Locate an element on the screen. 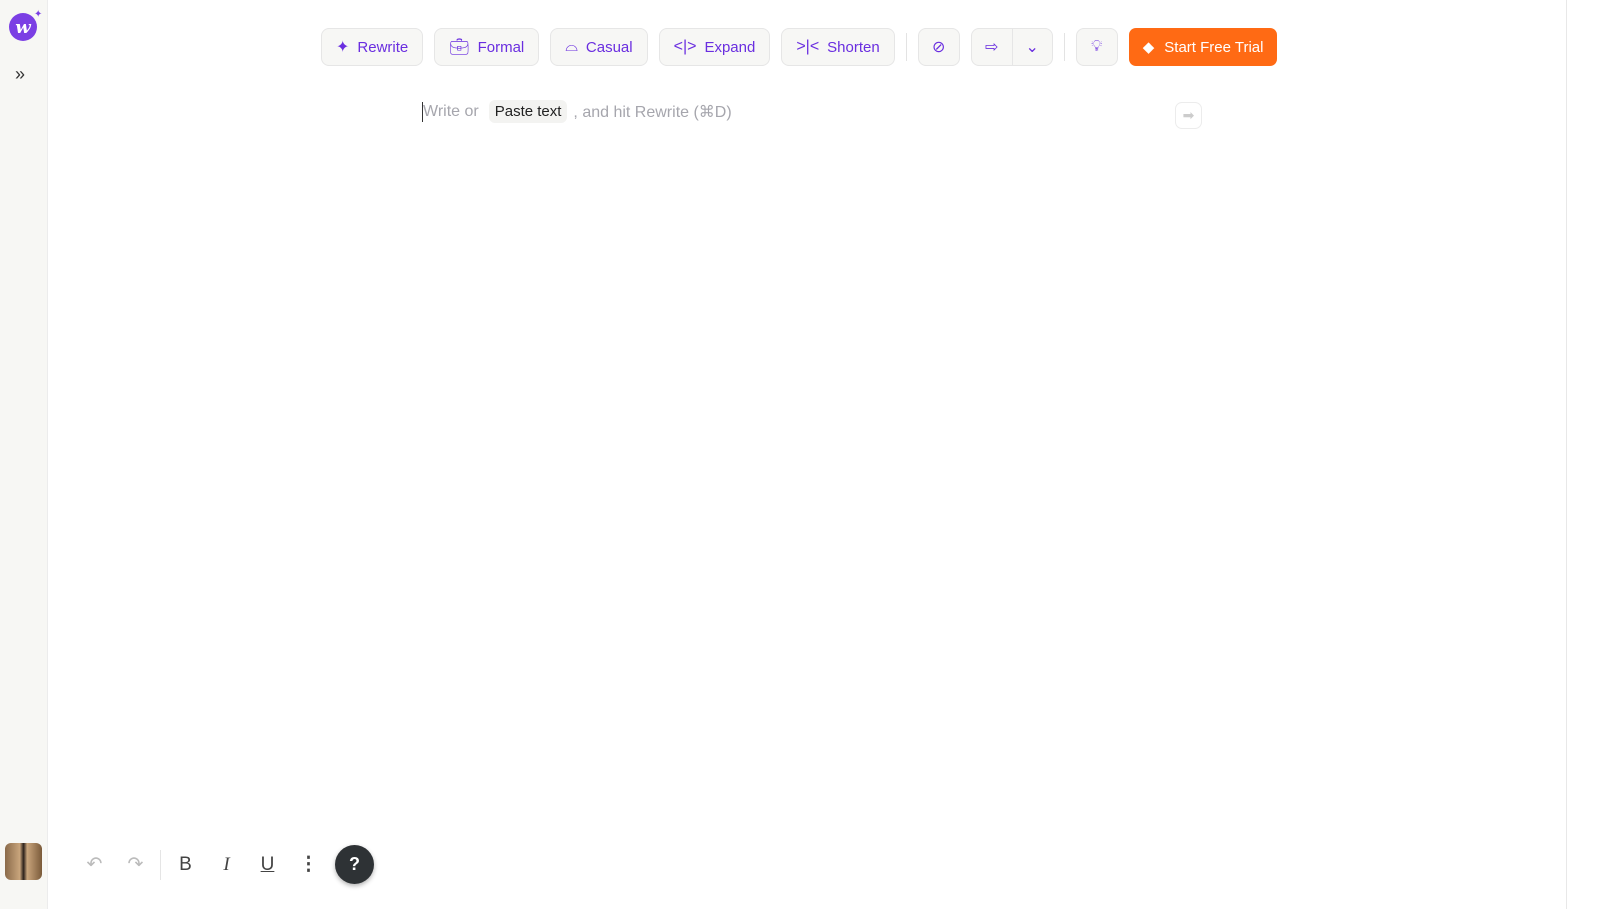 The height and width of the screenshot is (909, 1600). help-button: ? is located at coordinates (354, 864).